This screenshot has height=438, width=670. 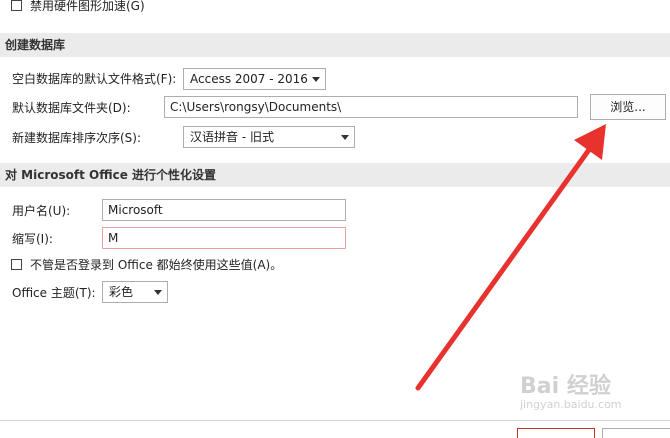 I want to click on watermark-logo: Bai 经验, so click(x=565, y=386).